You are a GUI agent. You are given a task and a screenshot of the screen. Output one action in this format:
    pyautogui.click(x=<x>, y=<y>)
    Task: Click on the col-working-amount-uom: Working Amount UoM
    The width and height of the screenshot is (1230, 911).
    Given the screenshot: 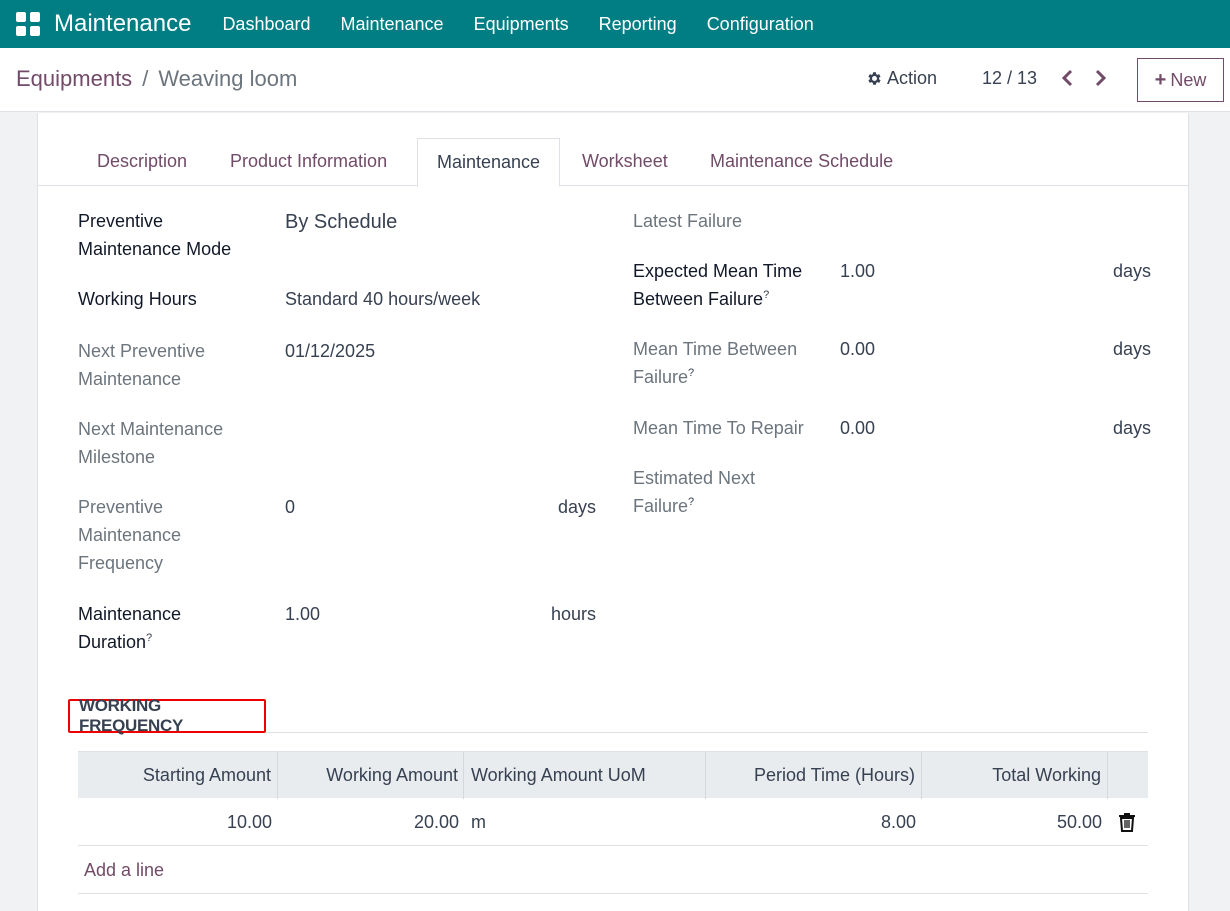 What is the action you would take?
    pyautogui.click(x=585, y=775)
    